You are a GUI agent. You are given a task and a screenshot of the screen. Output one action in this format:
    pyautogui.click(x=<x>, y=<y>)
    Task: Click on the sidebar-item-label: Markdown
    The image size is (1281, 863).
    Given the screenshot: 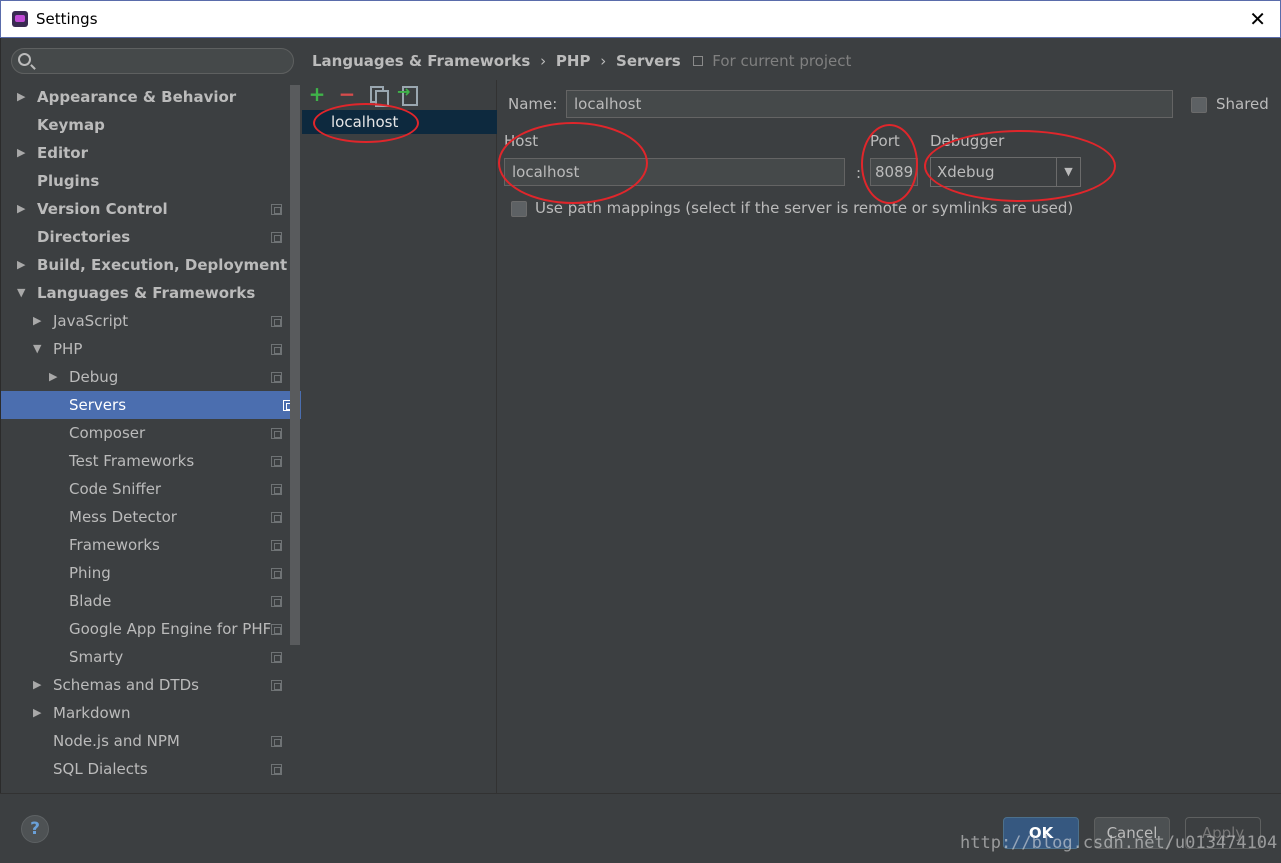 What is the action you would take?
    pyautogui.click(x=92, y=713)
    